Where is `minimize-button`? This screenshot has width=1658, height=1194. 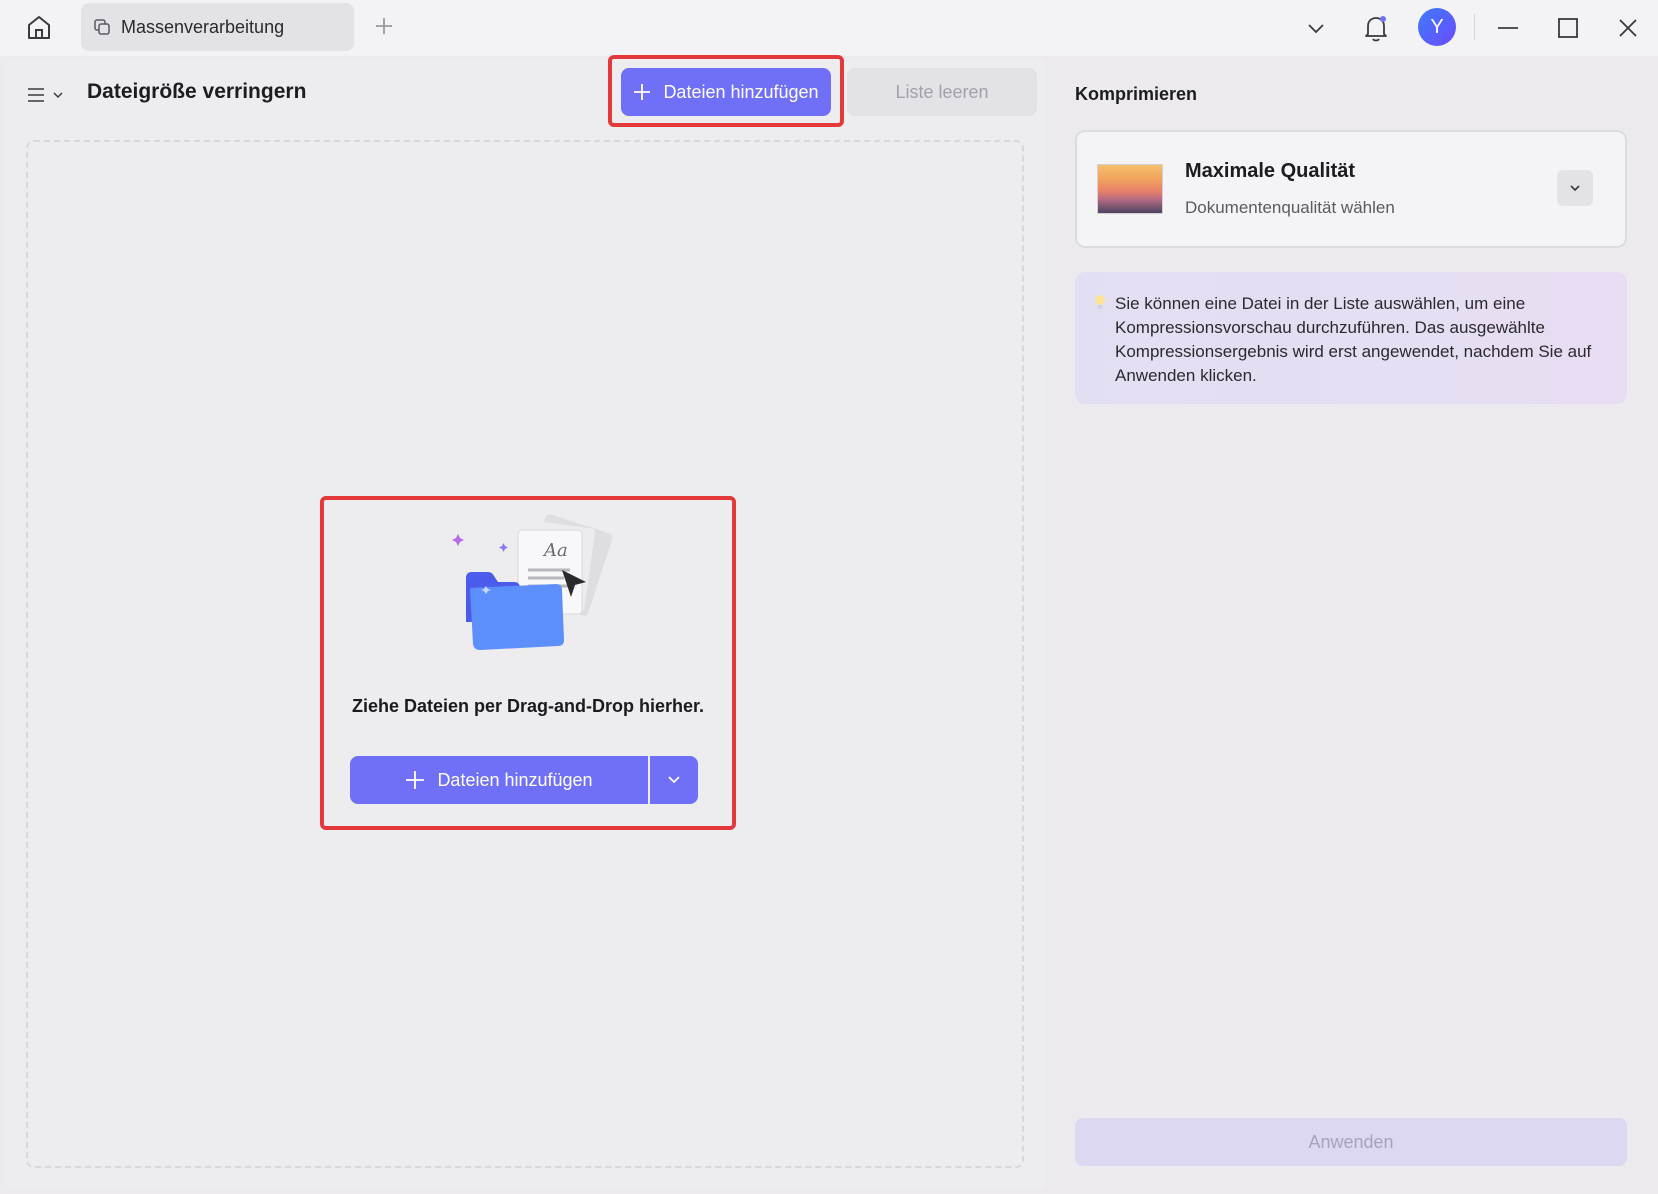
minimize-button is located at coordinates (1508, 28).